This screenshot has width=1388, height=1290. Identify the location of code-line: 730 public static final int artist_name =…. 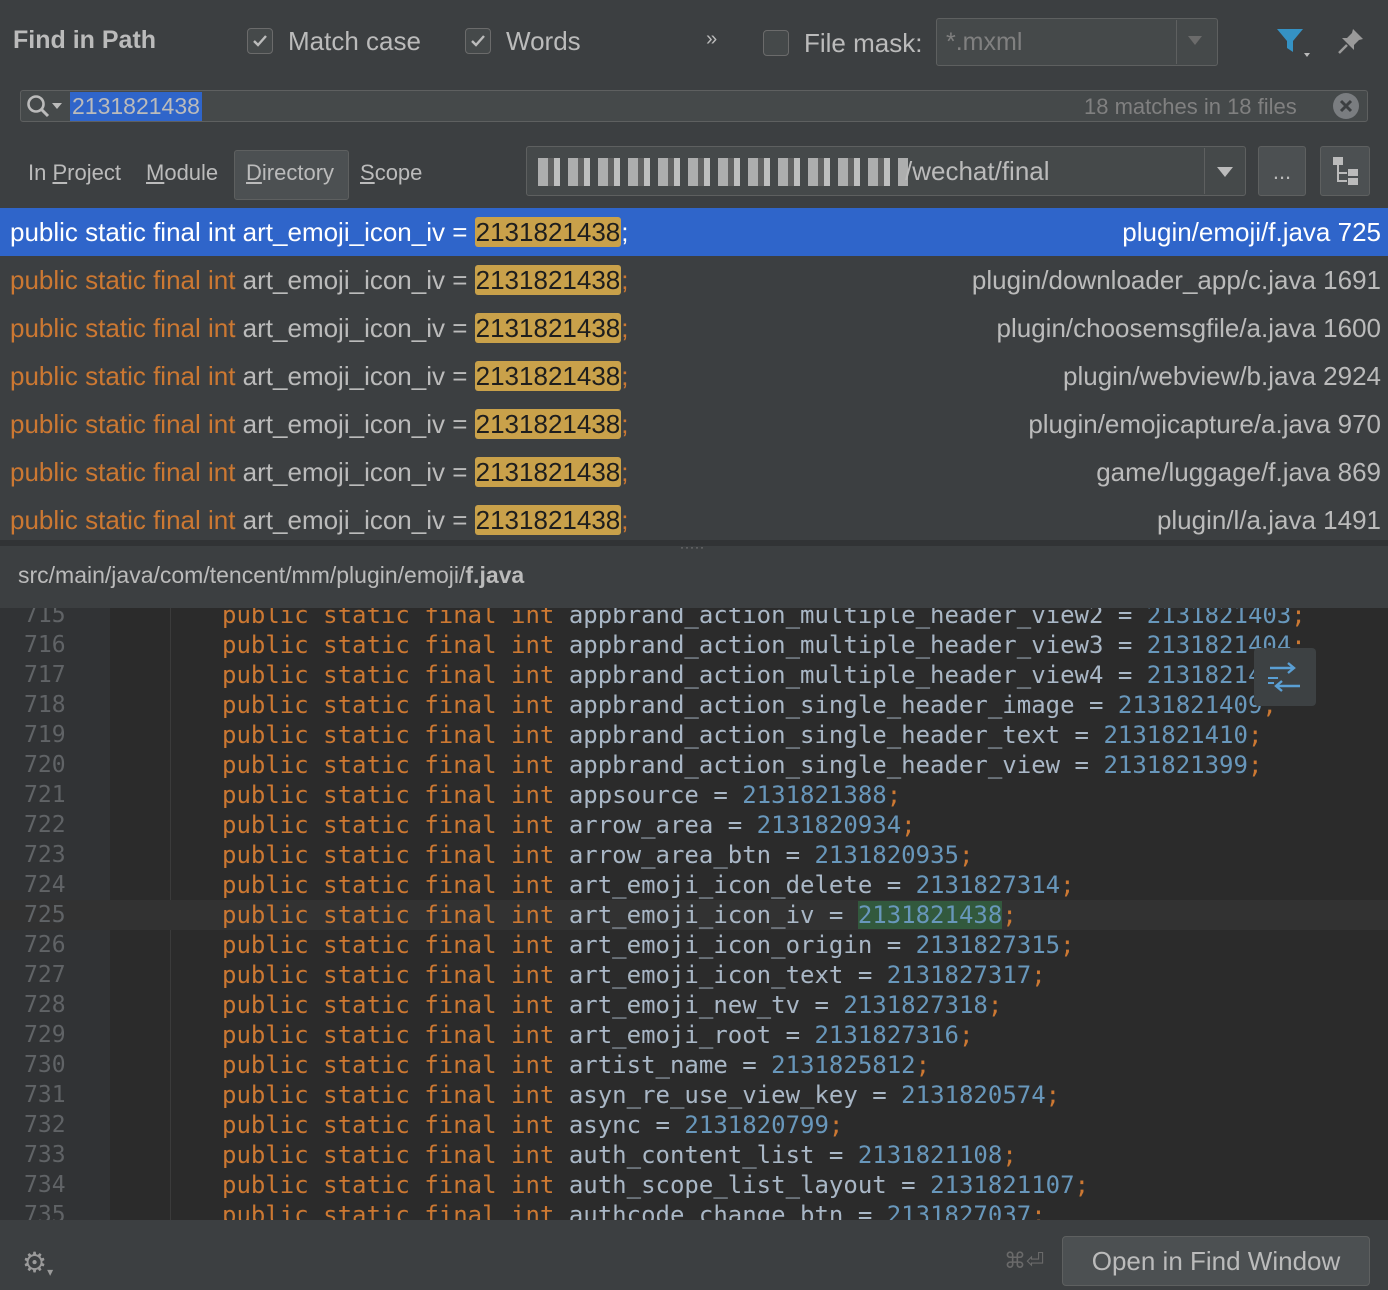
(694, 1065).